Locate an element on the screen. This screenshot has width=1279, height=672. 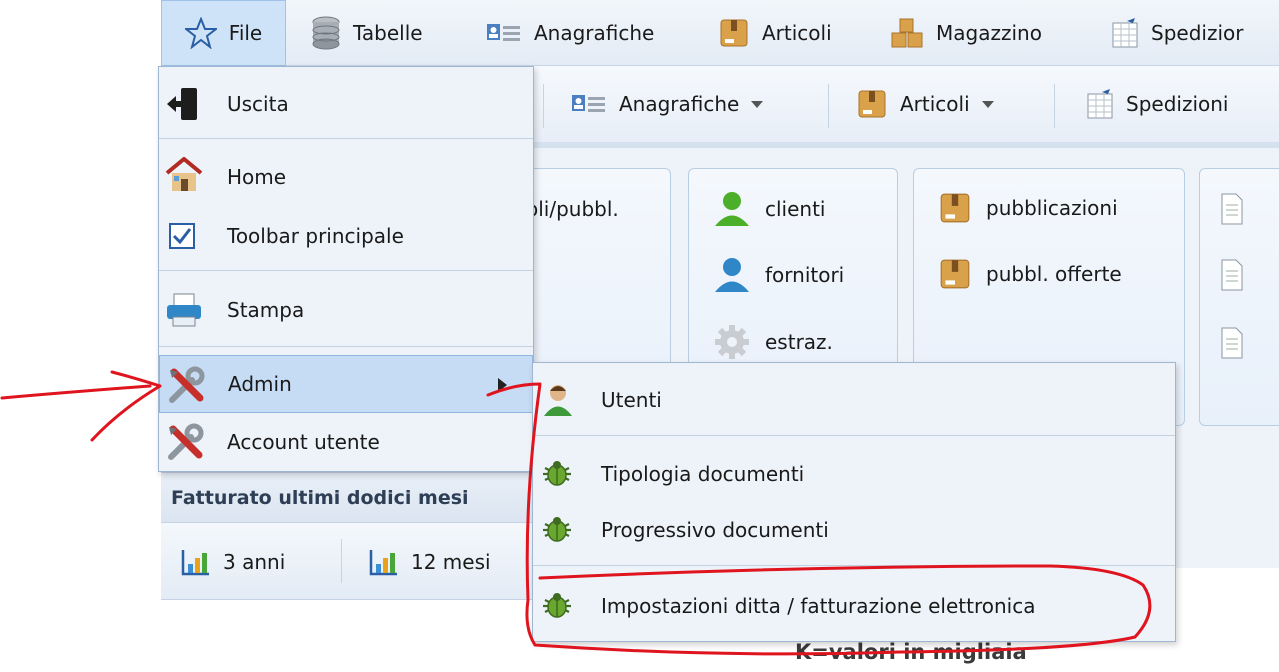
panel-pubbl-offerte-label: pubbl. offerte is located at coordinates (1054, 274).